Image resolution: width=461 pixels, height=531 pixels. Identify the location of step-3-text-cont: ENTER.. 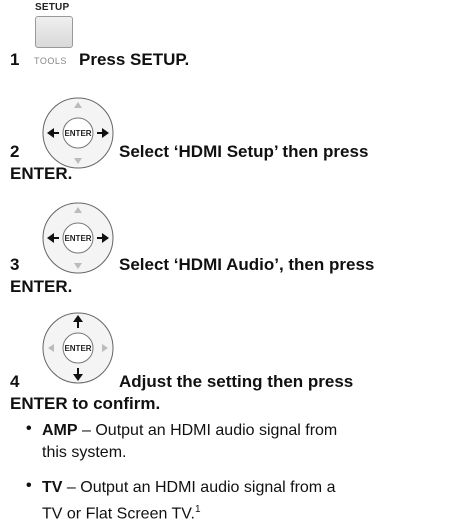
(41, 286).